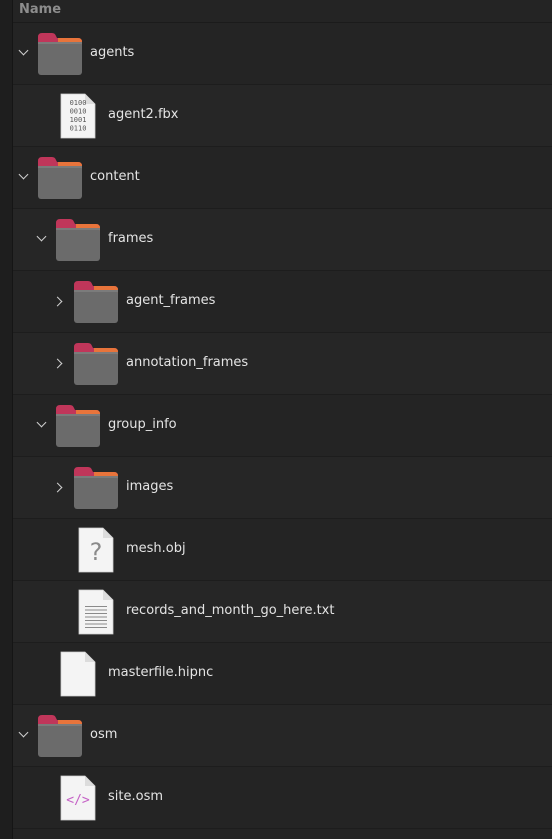  What do you see at coordinates (282, 54) in the screenshot?
I see `folder-row: agents` at bounding box center [282, 54].